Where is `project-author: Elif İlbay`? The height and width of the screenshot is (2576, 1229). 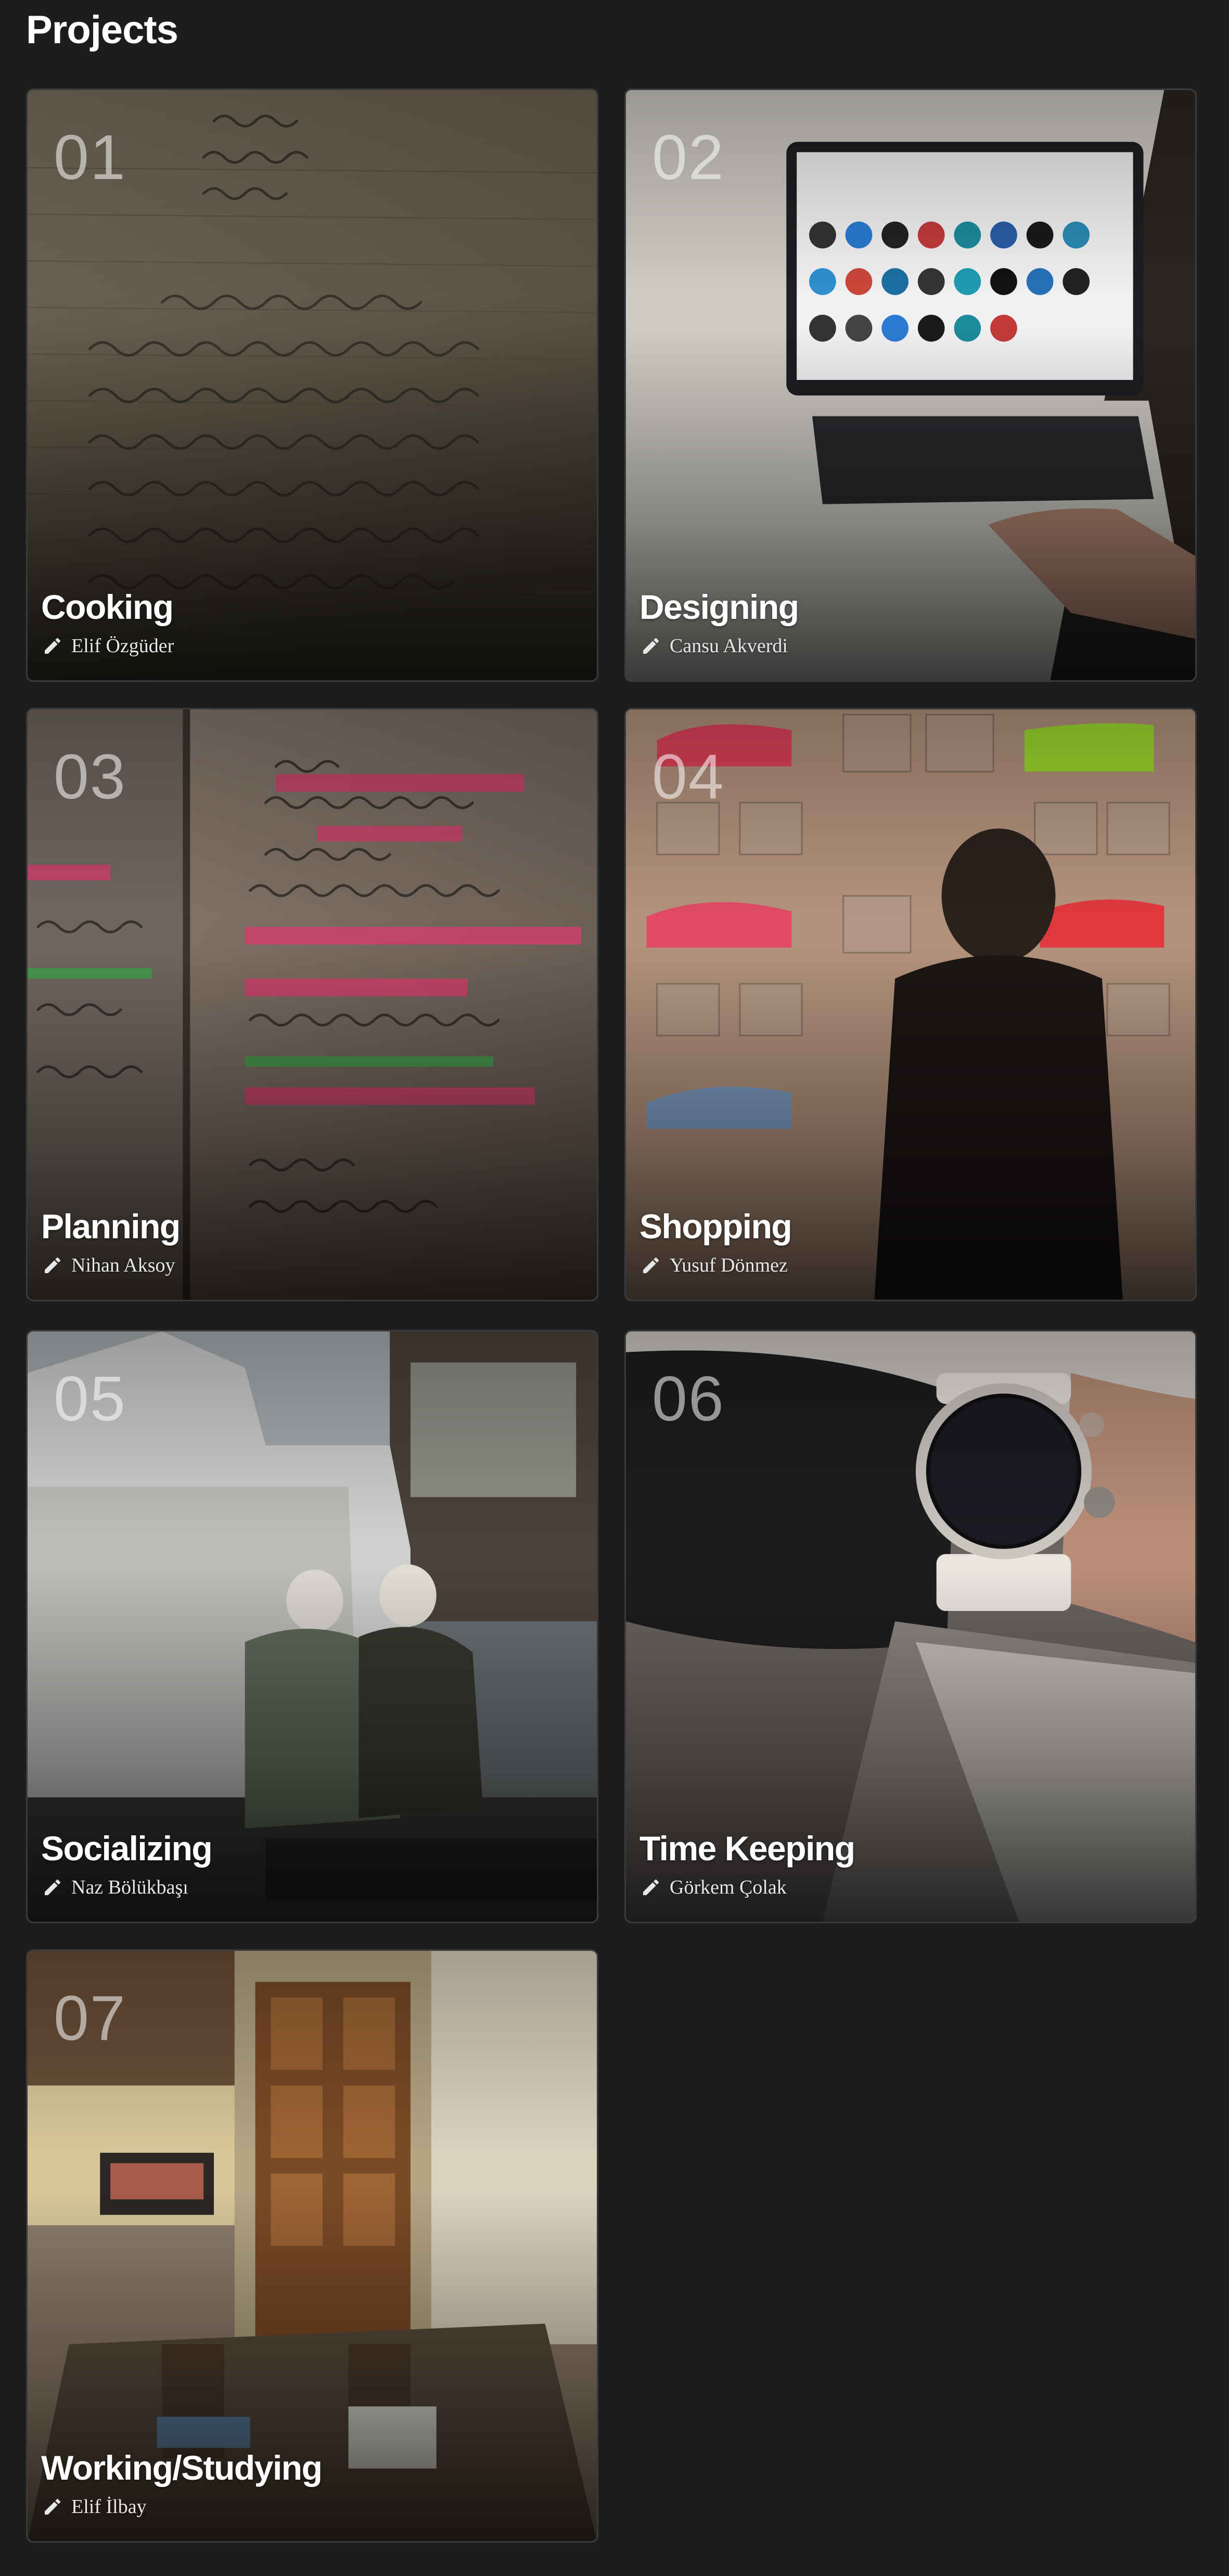 project-author: Elif İlbay is located at coordinates (94, 2506).